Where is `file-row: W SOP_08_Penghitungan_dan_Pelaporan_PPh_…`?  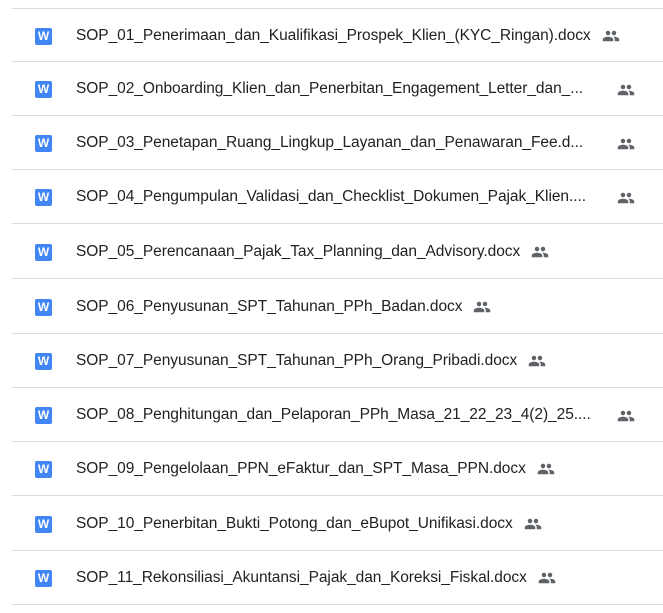 file-row: W SOP_08_Penghitungan_dan_Pelaporan_PPh_… is located at coordinates (337, 415).